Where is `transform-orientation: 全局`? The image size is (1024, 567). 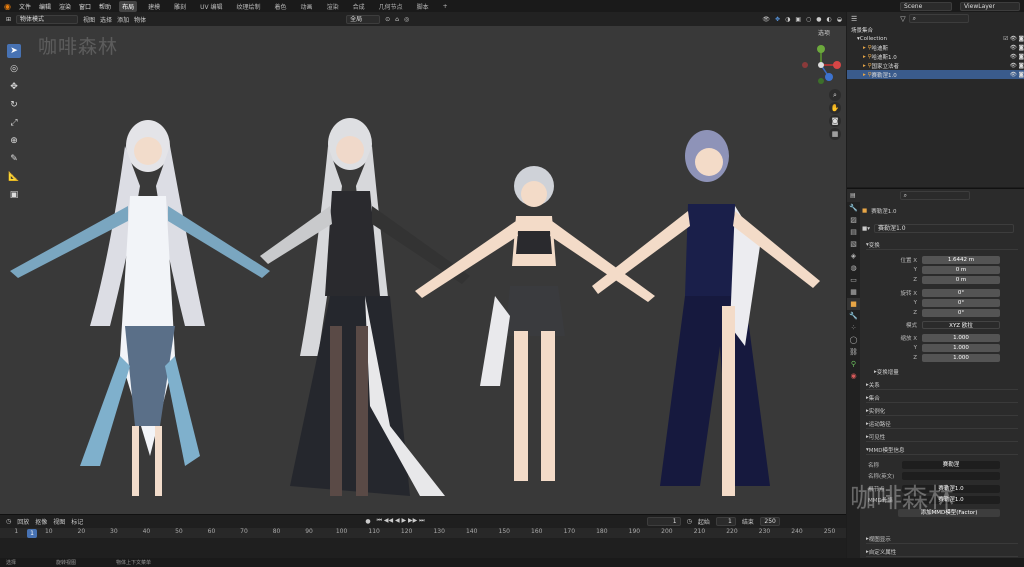
transform-orientation: 全局 is located at coordinates (363, 19).